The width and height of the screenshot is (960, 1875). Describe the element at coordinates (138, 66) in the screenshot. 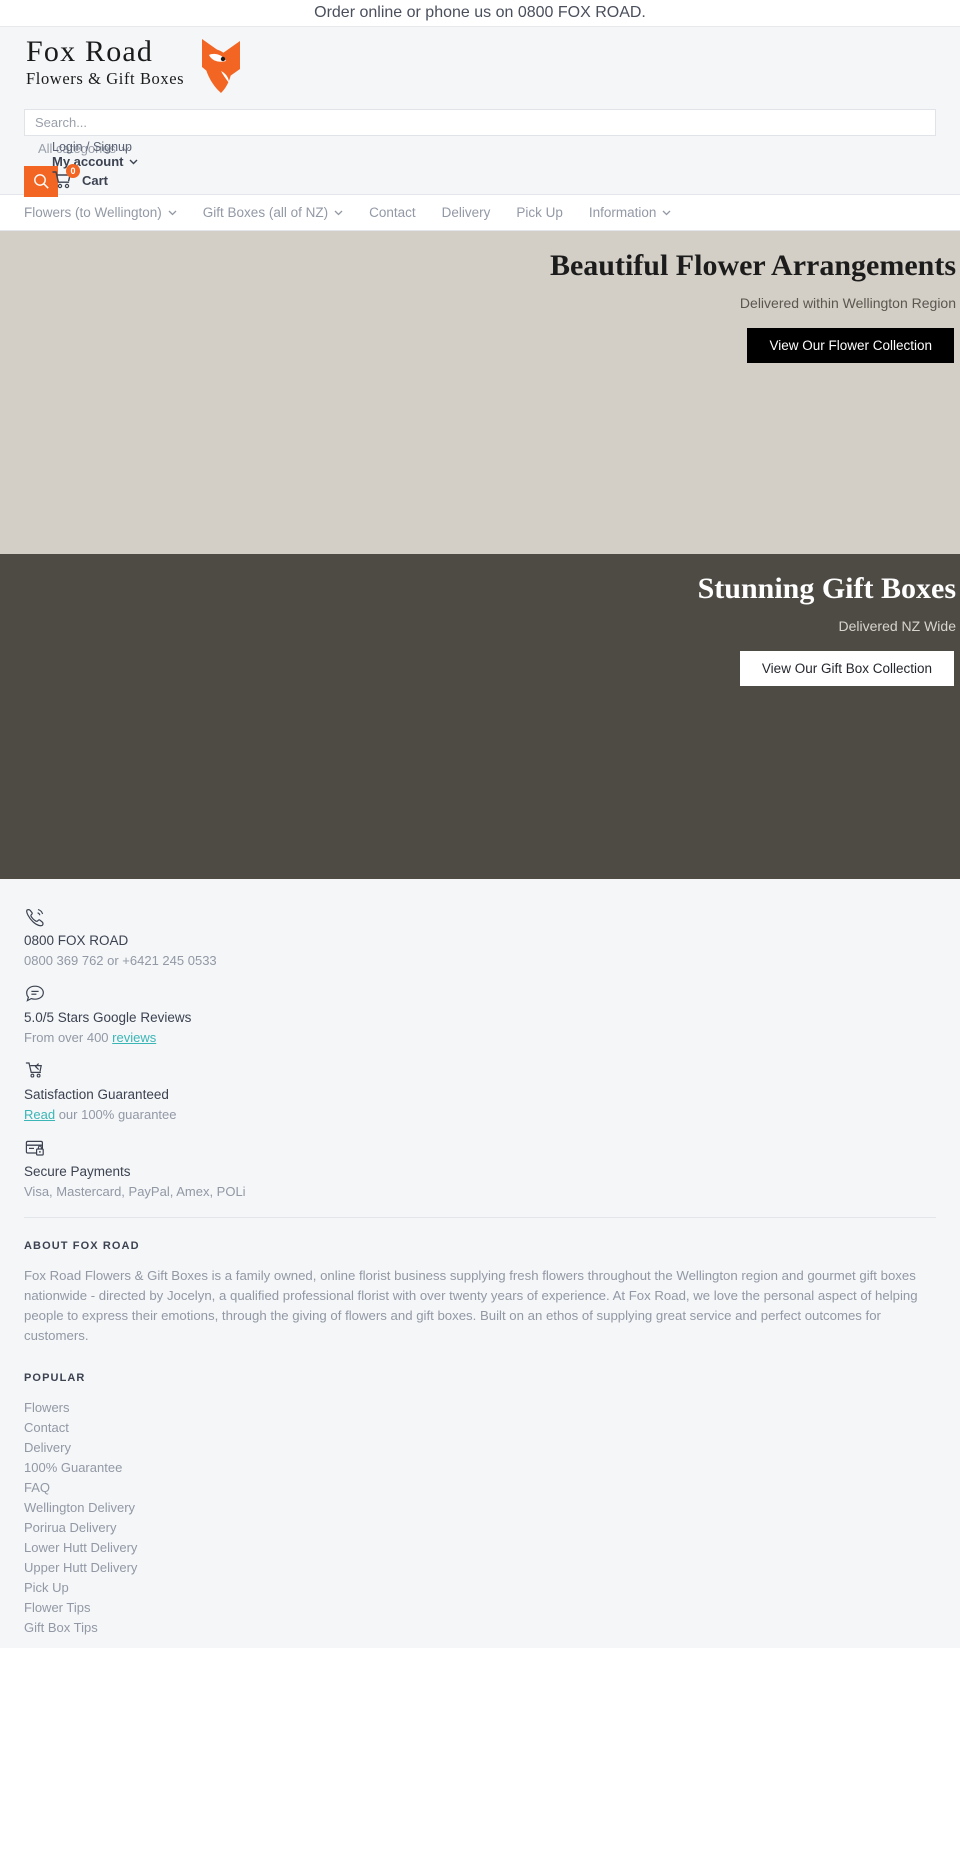

I see `site-logo: Fox Road Flowers & Gift Boxes` at that location.